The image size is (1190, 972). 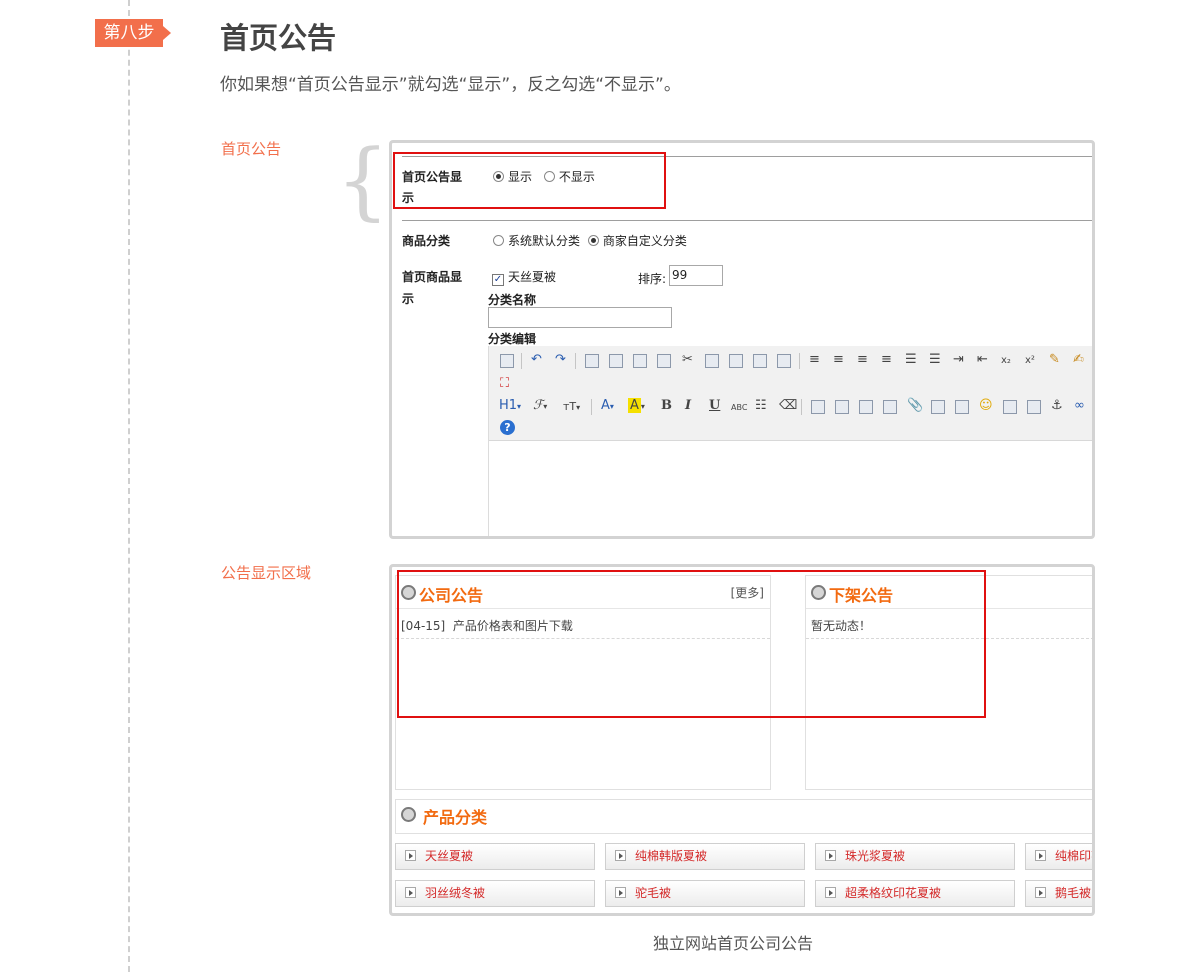 What do you see at coordinates (504, 384) in the screenshot?
I see `fullscreen-icon: ⛶` at bounding box center [504, 384].